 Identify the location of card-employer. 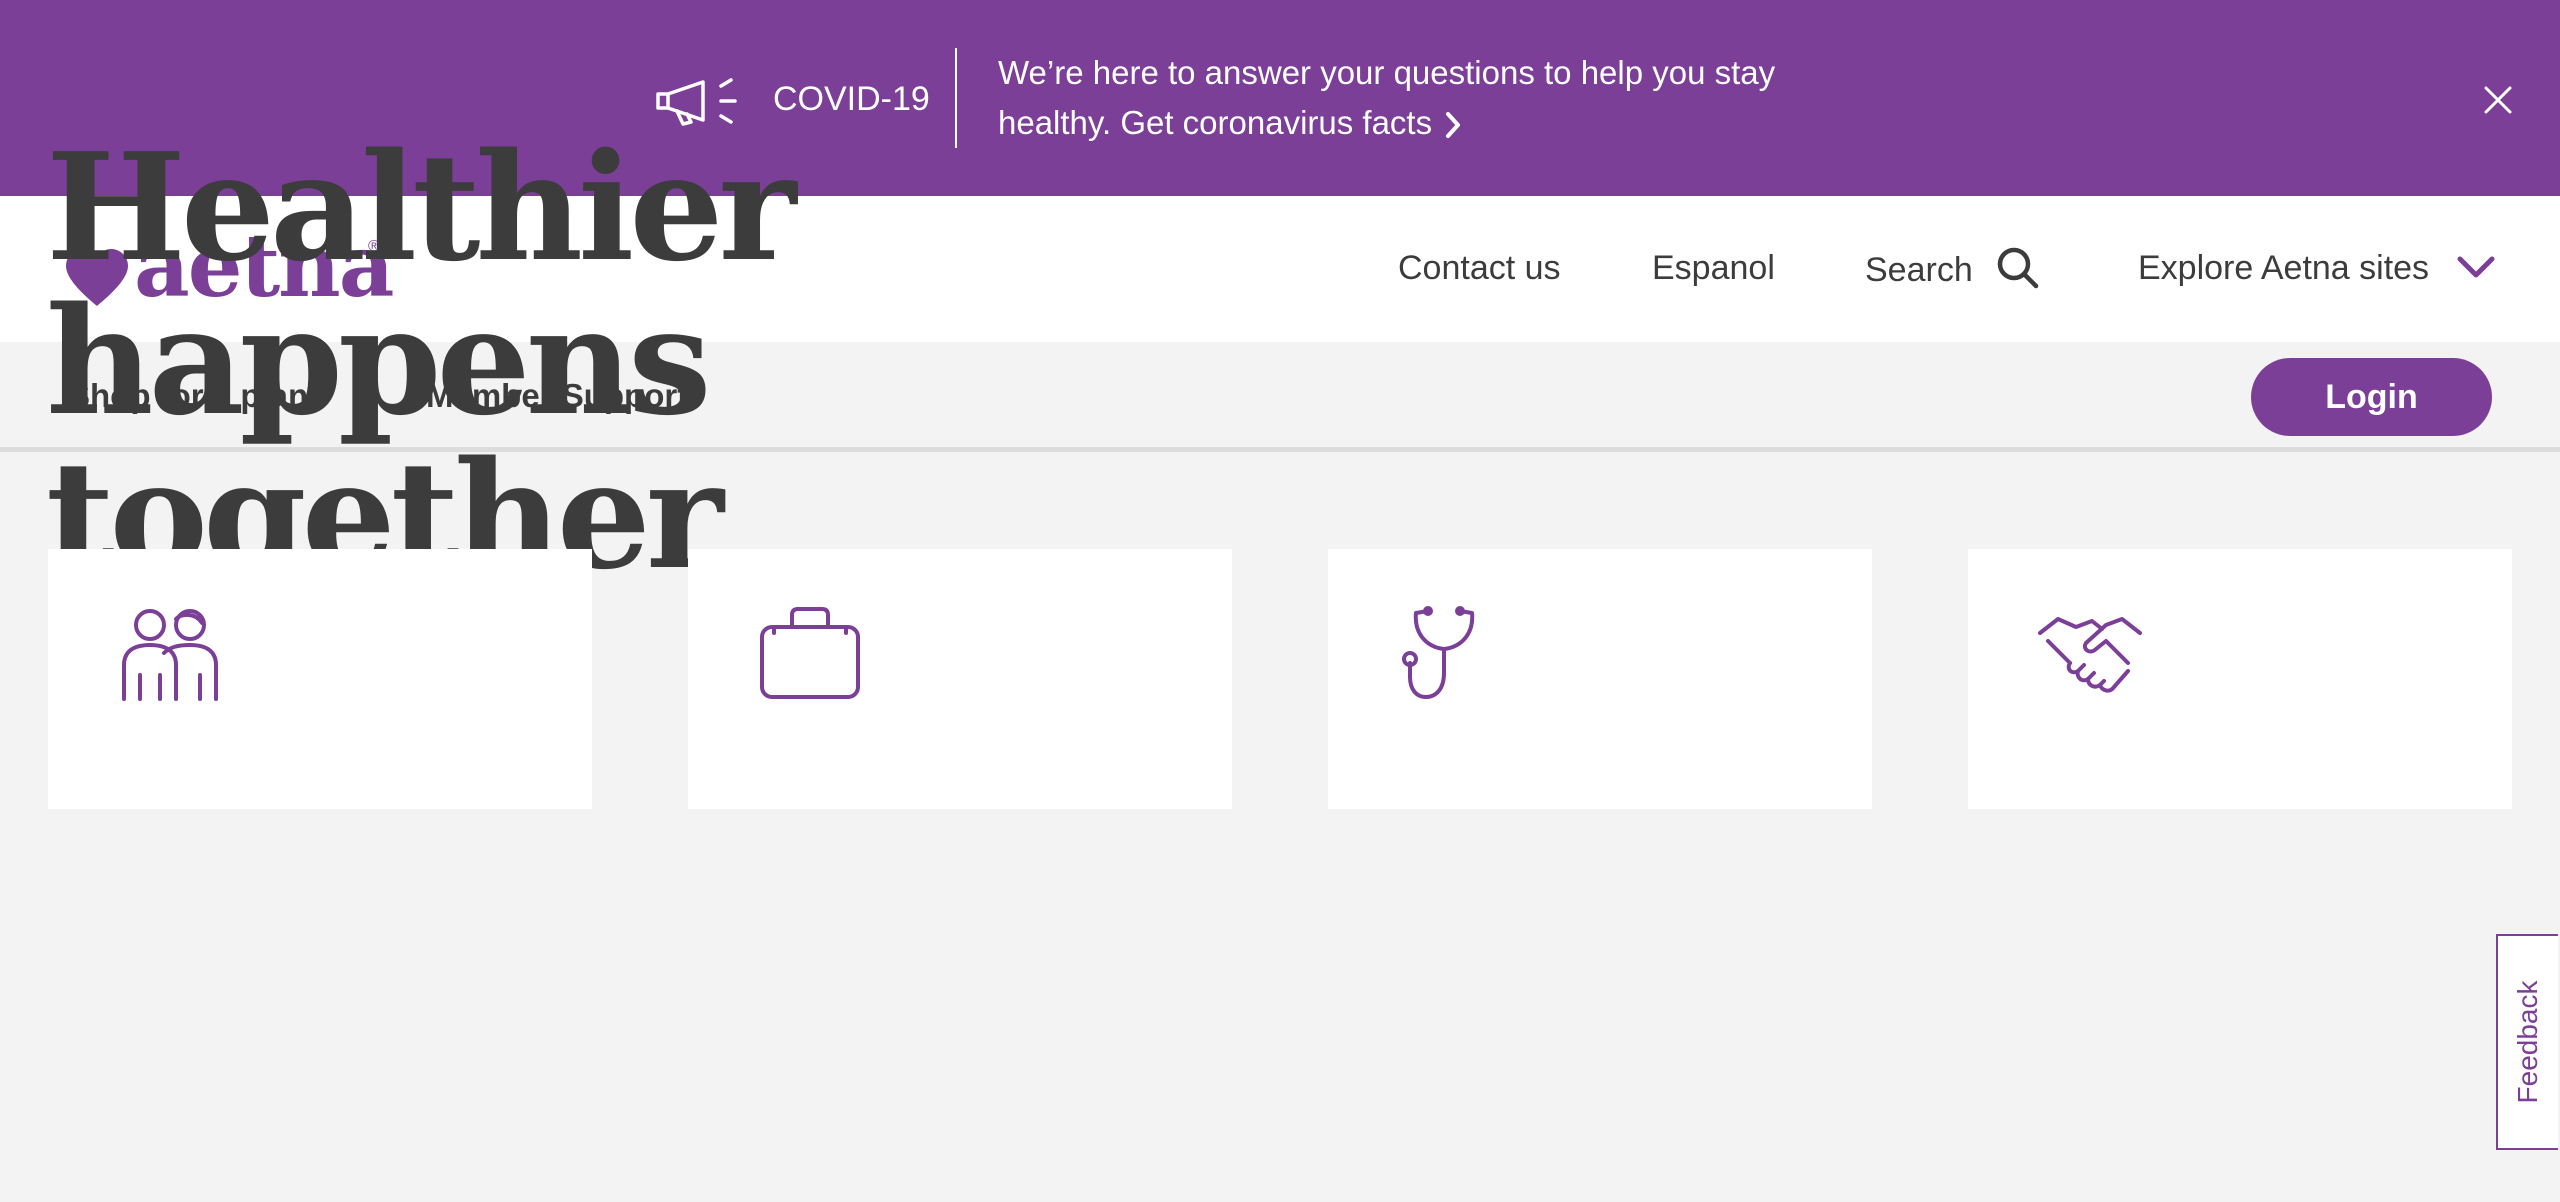
(960, 679).